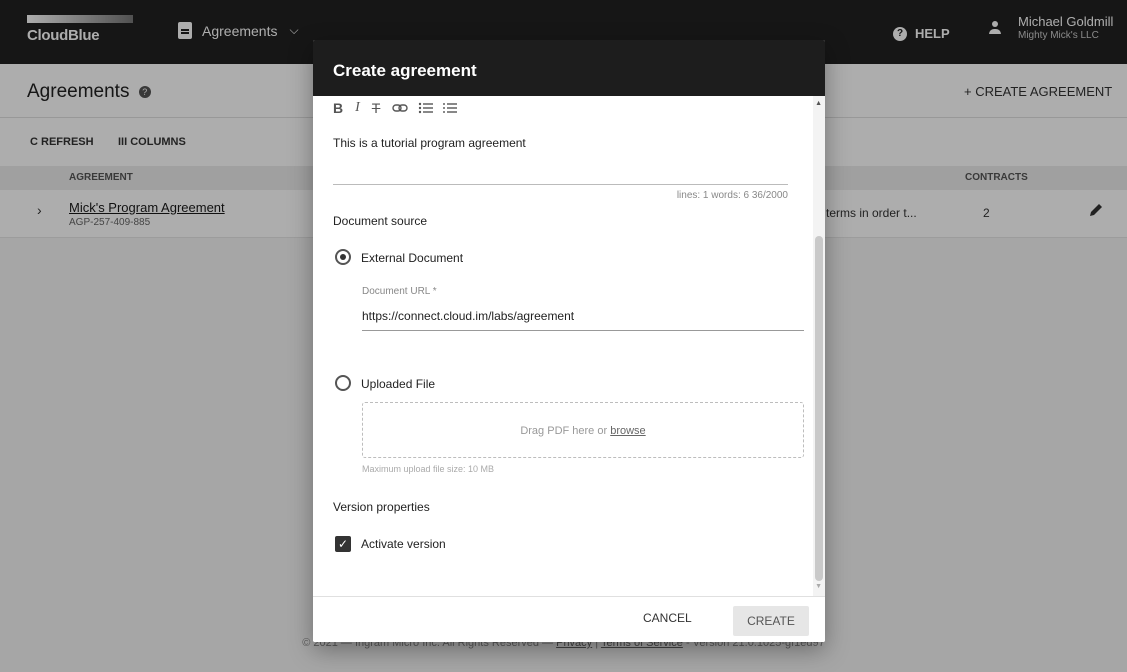 The image size is (1127, 672). I want to click on editor-underline, so click(560, 184).